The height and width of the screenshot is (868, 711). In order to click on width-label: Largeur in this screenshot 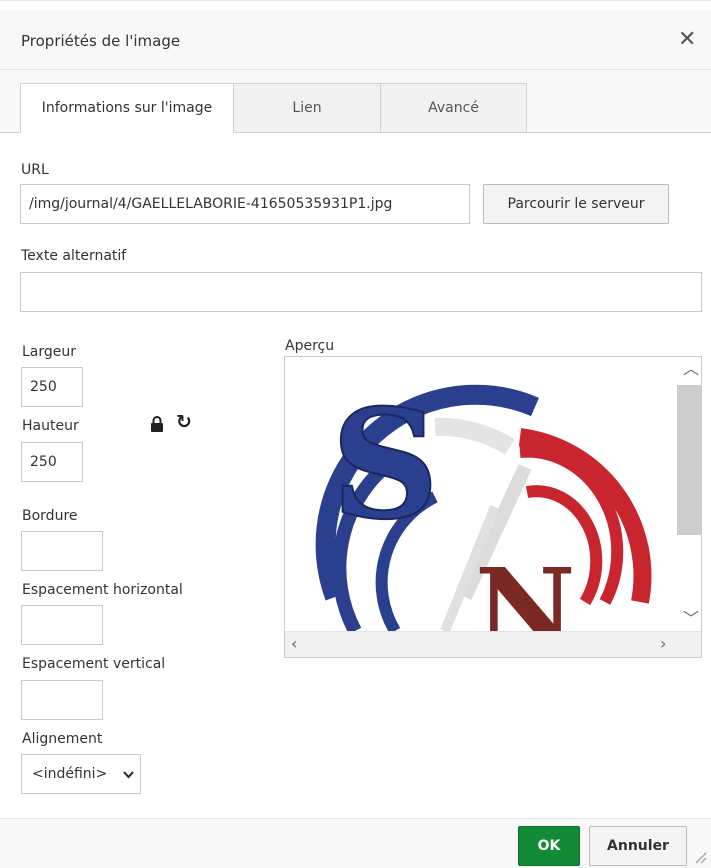, I will do `click(49, 352)`.